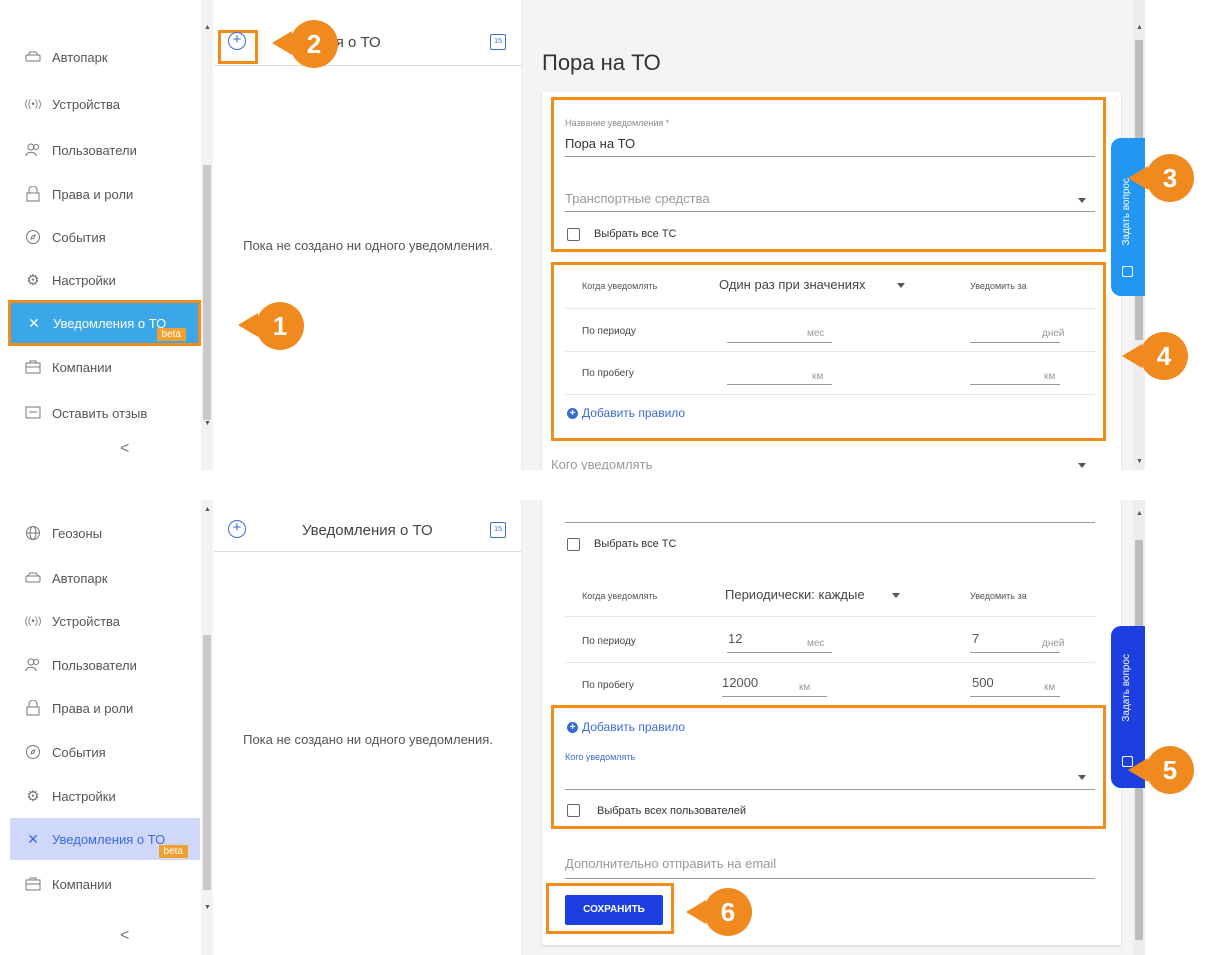  What do you see at coordinates (601, 62) in the screenshot?
I see `form-title: Пора на ТО` at bounding box center [601, 62].